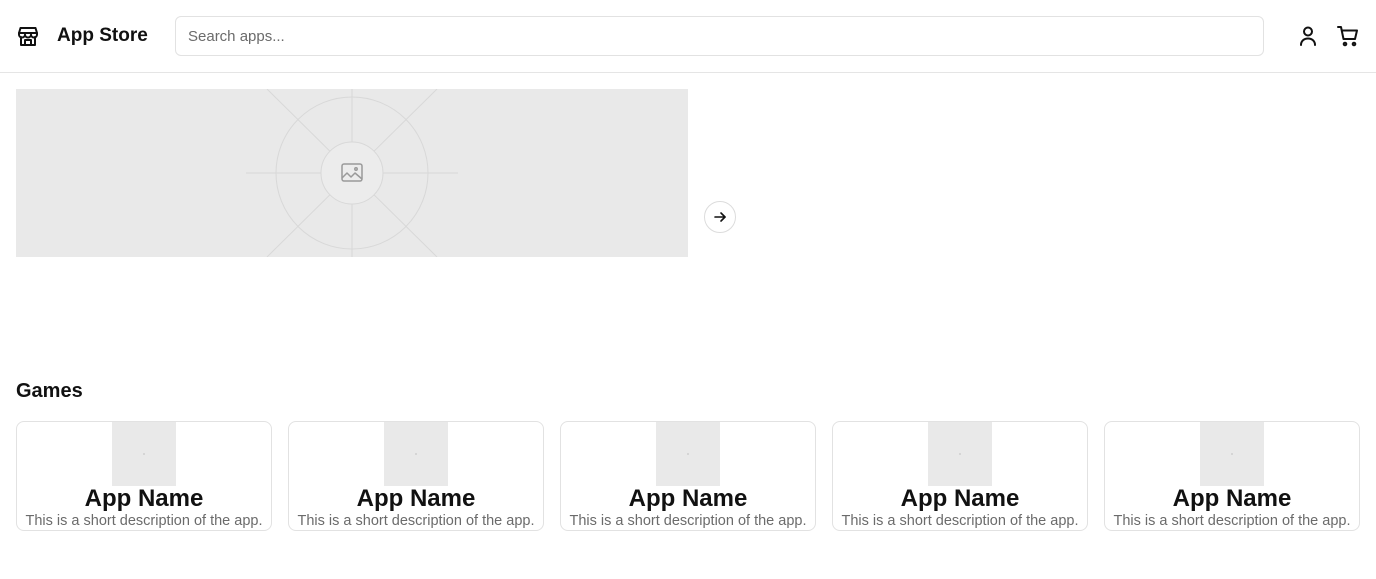  What do you see at coordinates (49, 391) in the screenshot?
I see `section-title-games: Games` at bounding box center [49, 391].